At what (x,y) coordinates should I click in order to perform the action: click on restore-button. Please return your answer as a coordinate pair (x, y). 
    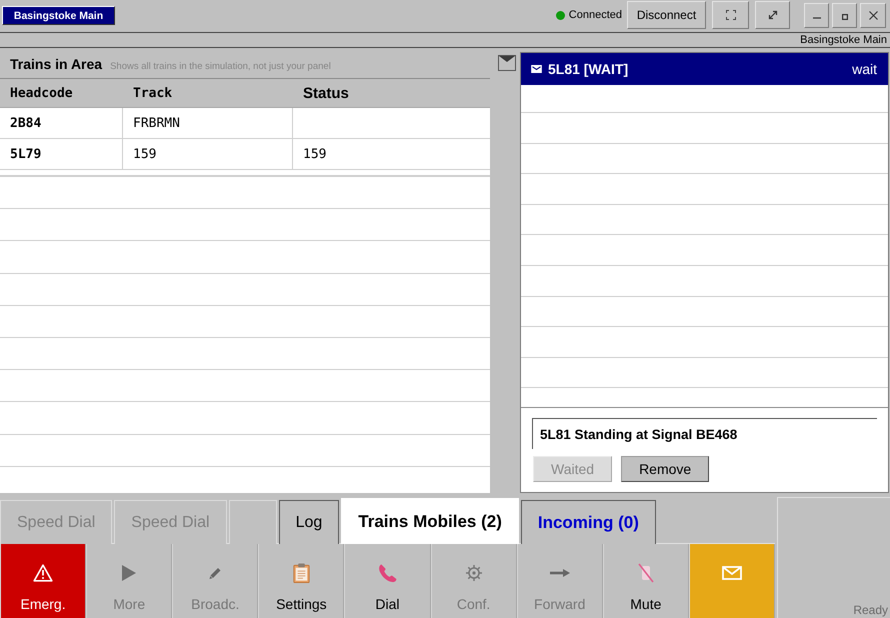
    Looking at the image, I should click on (844, 15).